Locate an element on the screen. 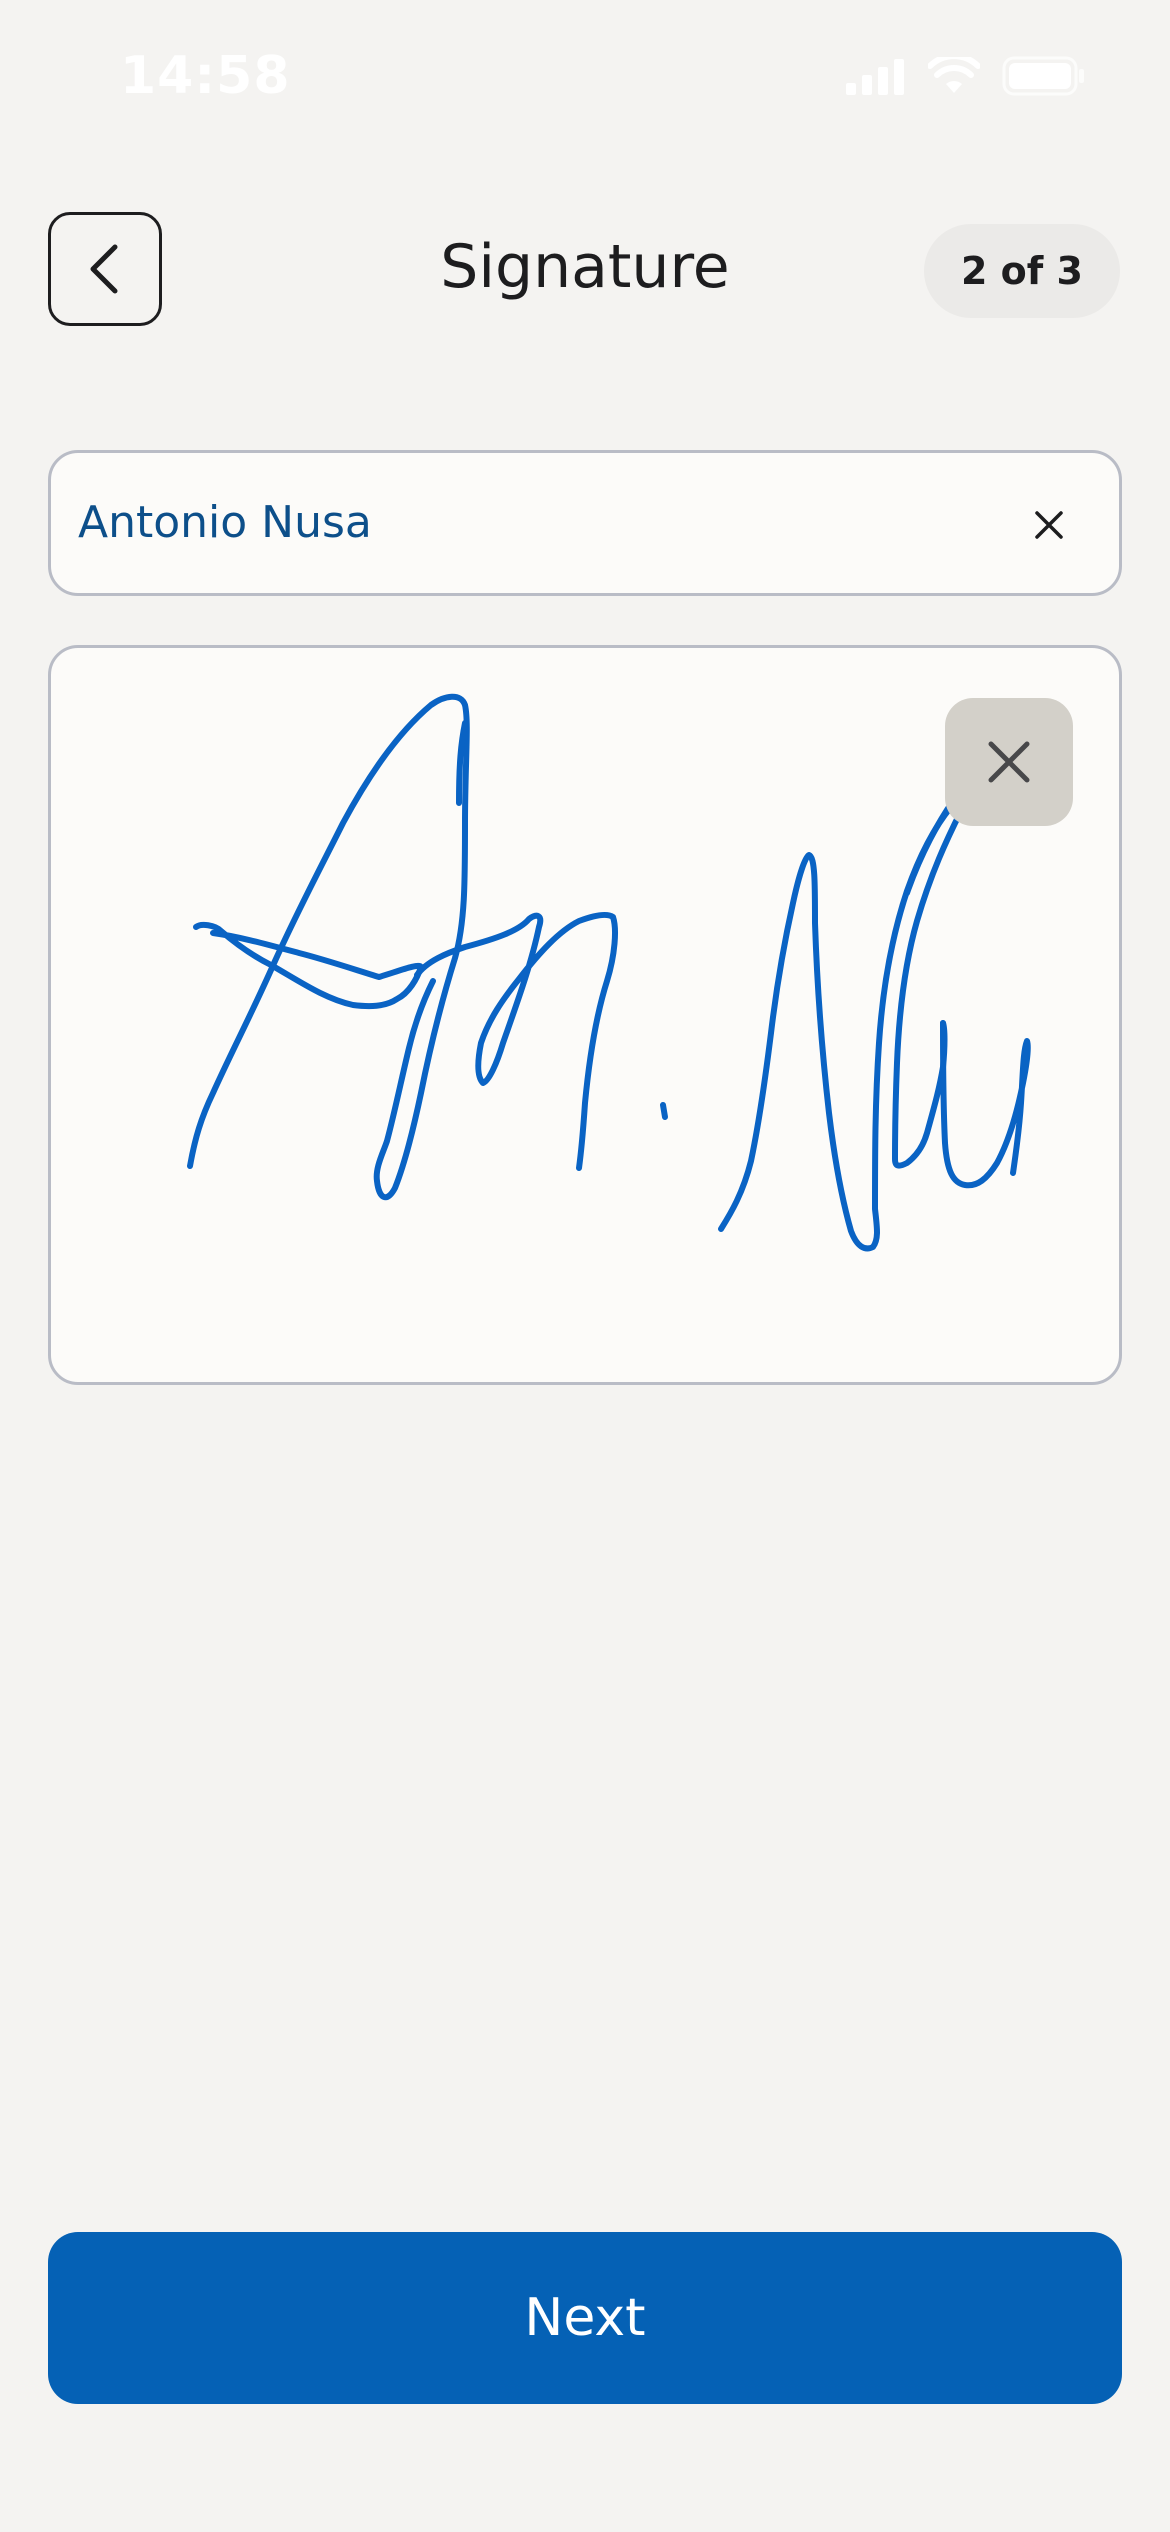 The height and width of the screenshot is (2532, 1170). battery-icon is located at coordinates (1043, 76).